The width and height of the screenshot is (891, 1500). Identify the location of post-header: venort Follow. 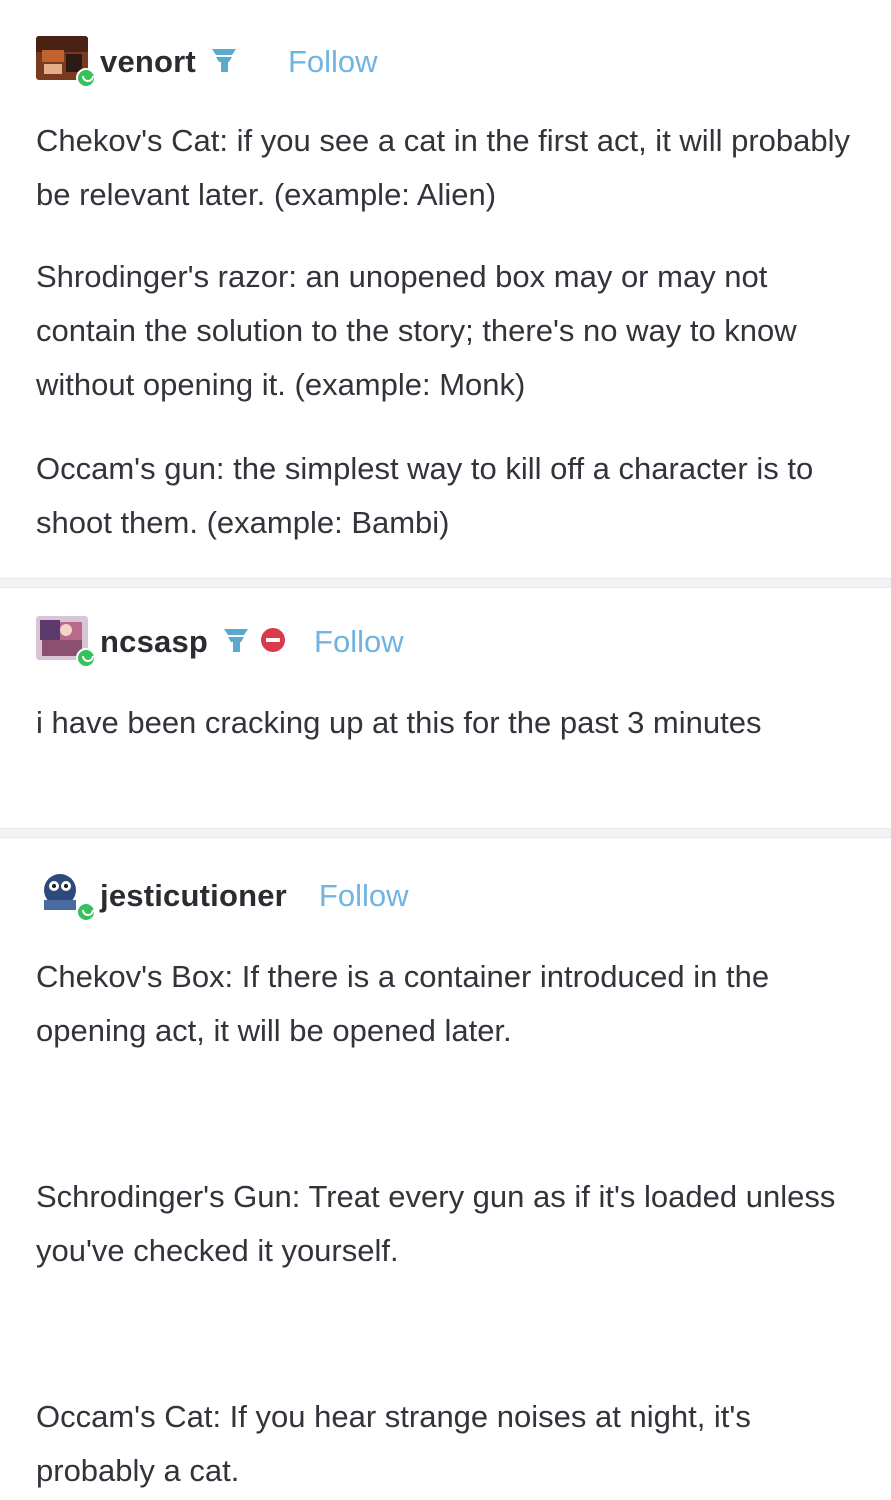
(207, 62).